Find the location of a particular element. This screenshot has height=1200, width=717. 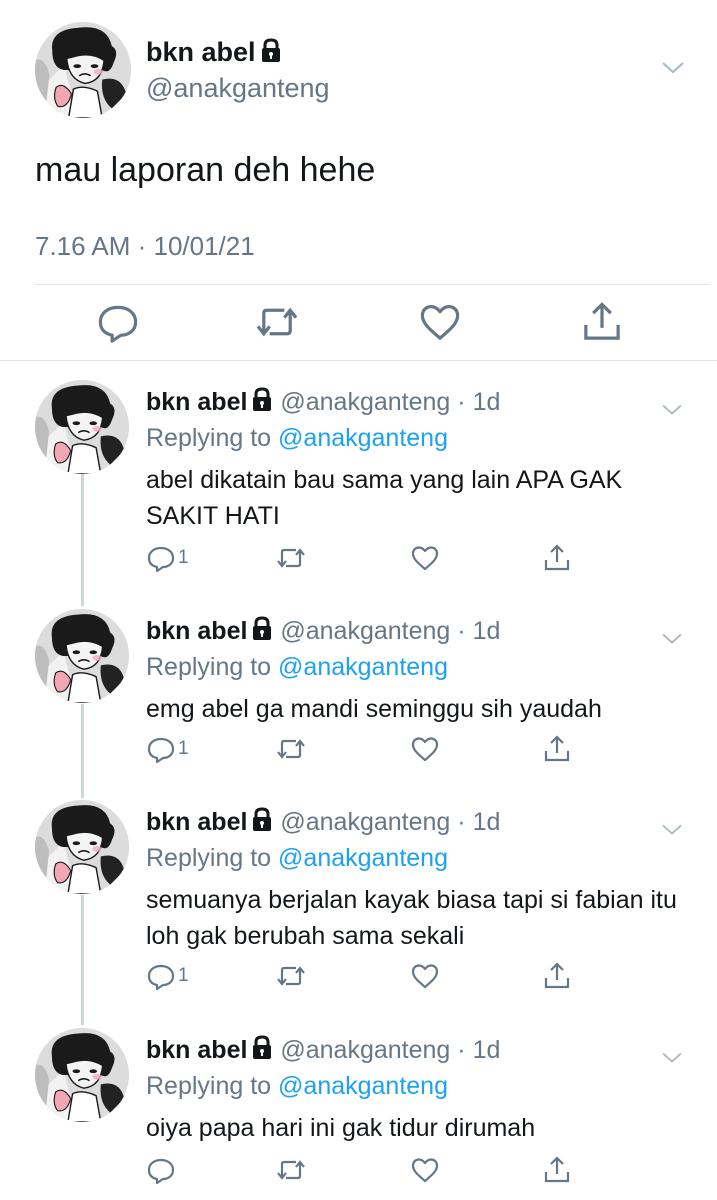

author-name-text: bkn abel is located at coordinates (201, 52).